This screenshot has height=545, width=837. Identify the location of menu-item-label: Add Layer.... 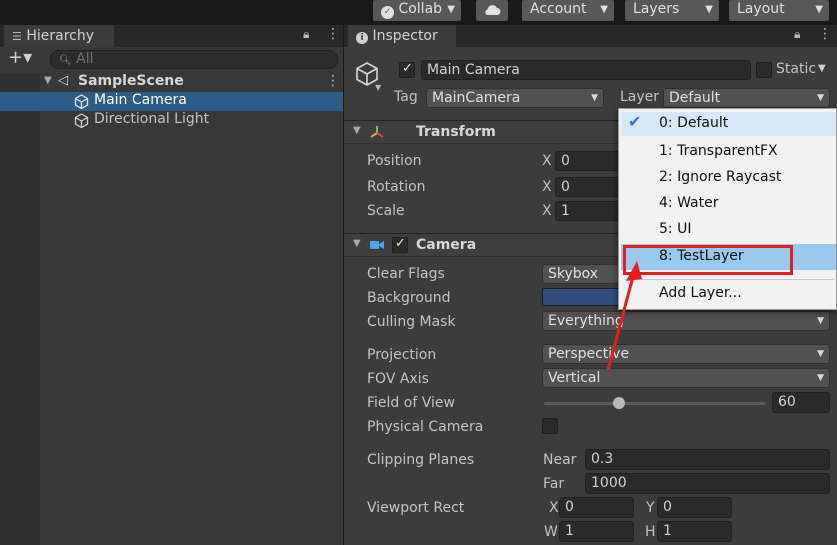
(700, 293).